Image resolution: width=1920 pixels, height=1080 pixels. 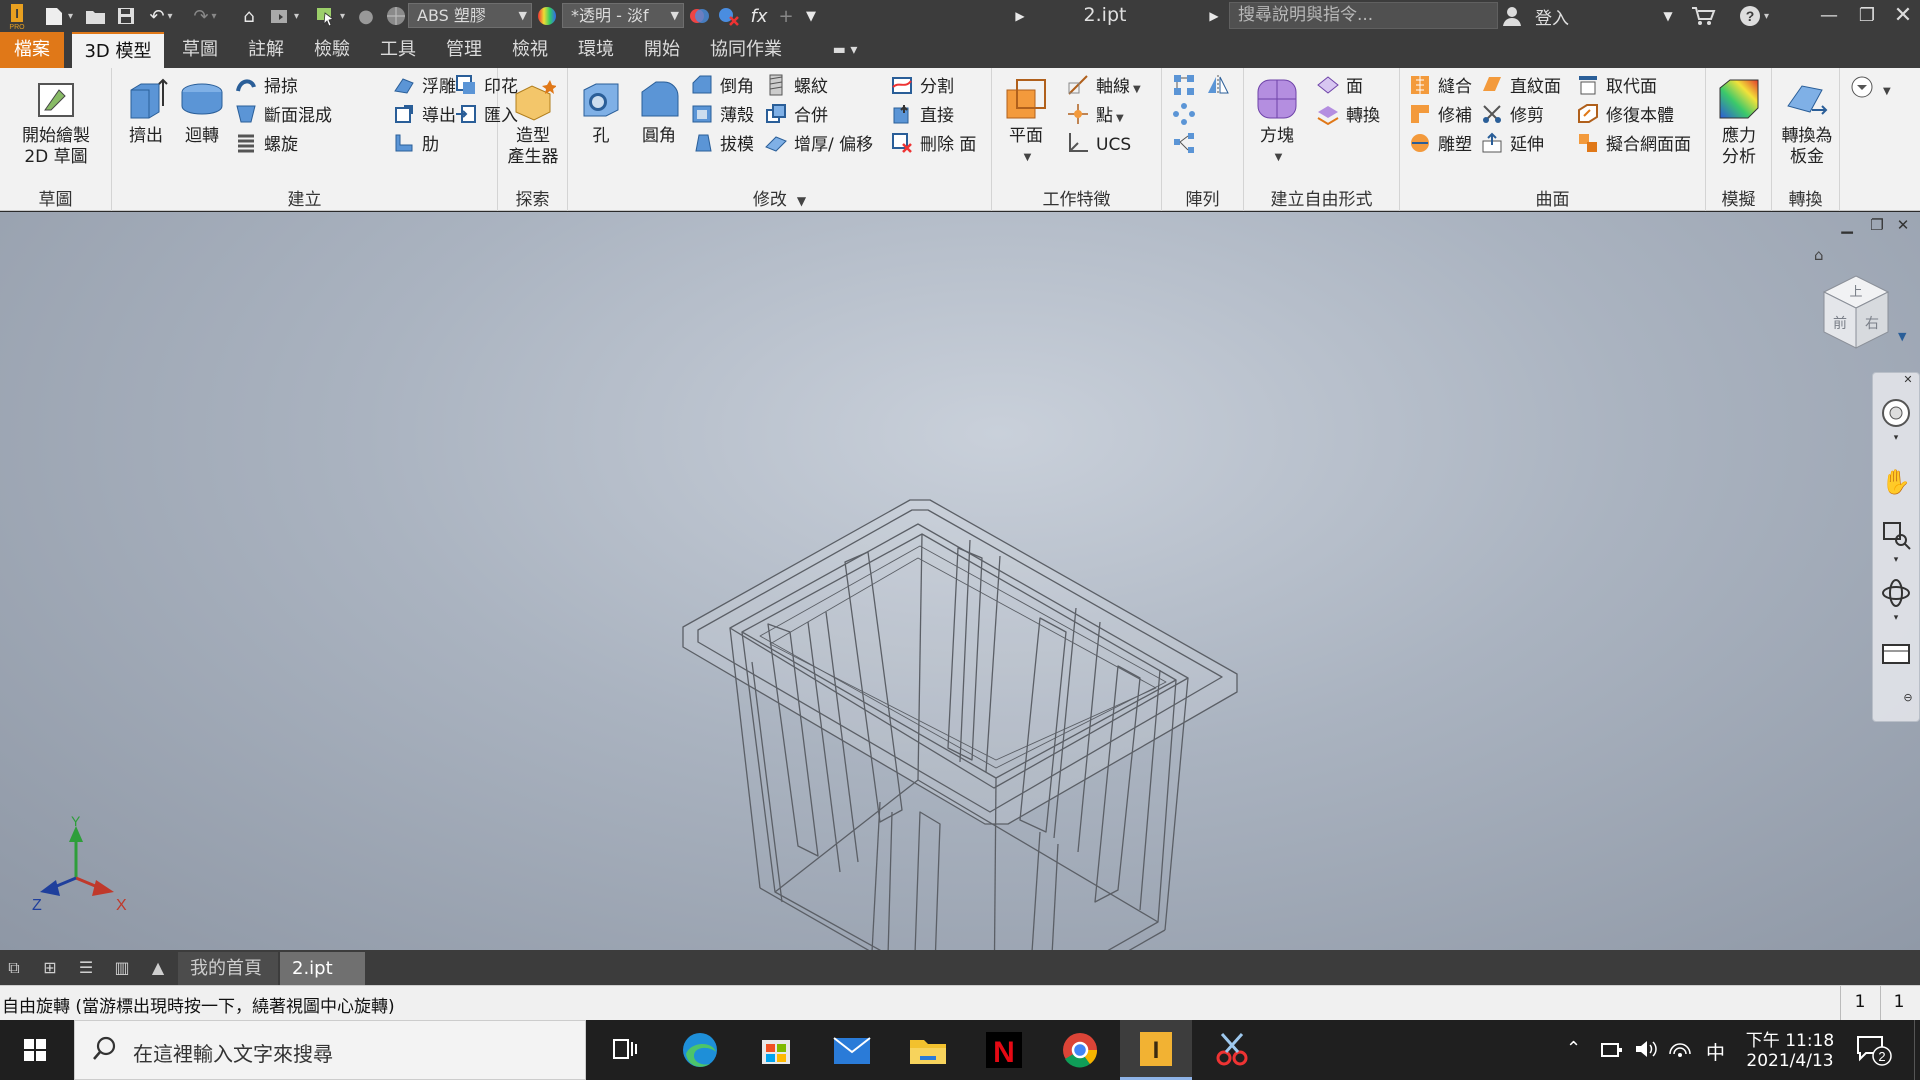 I want to click on ribbon-options-button: ▼, so click(x=1870, y=89).